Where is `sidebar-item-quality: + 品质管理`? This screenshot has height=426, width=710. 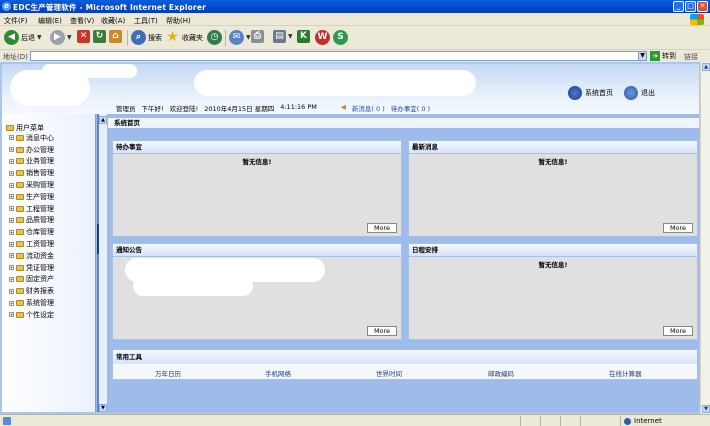
sidebar-item-quality: + 品质管理 is located at coordinates (30, 221).